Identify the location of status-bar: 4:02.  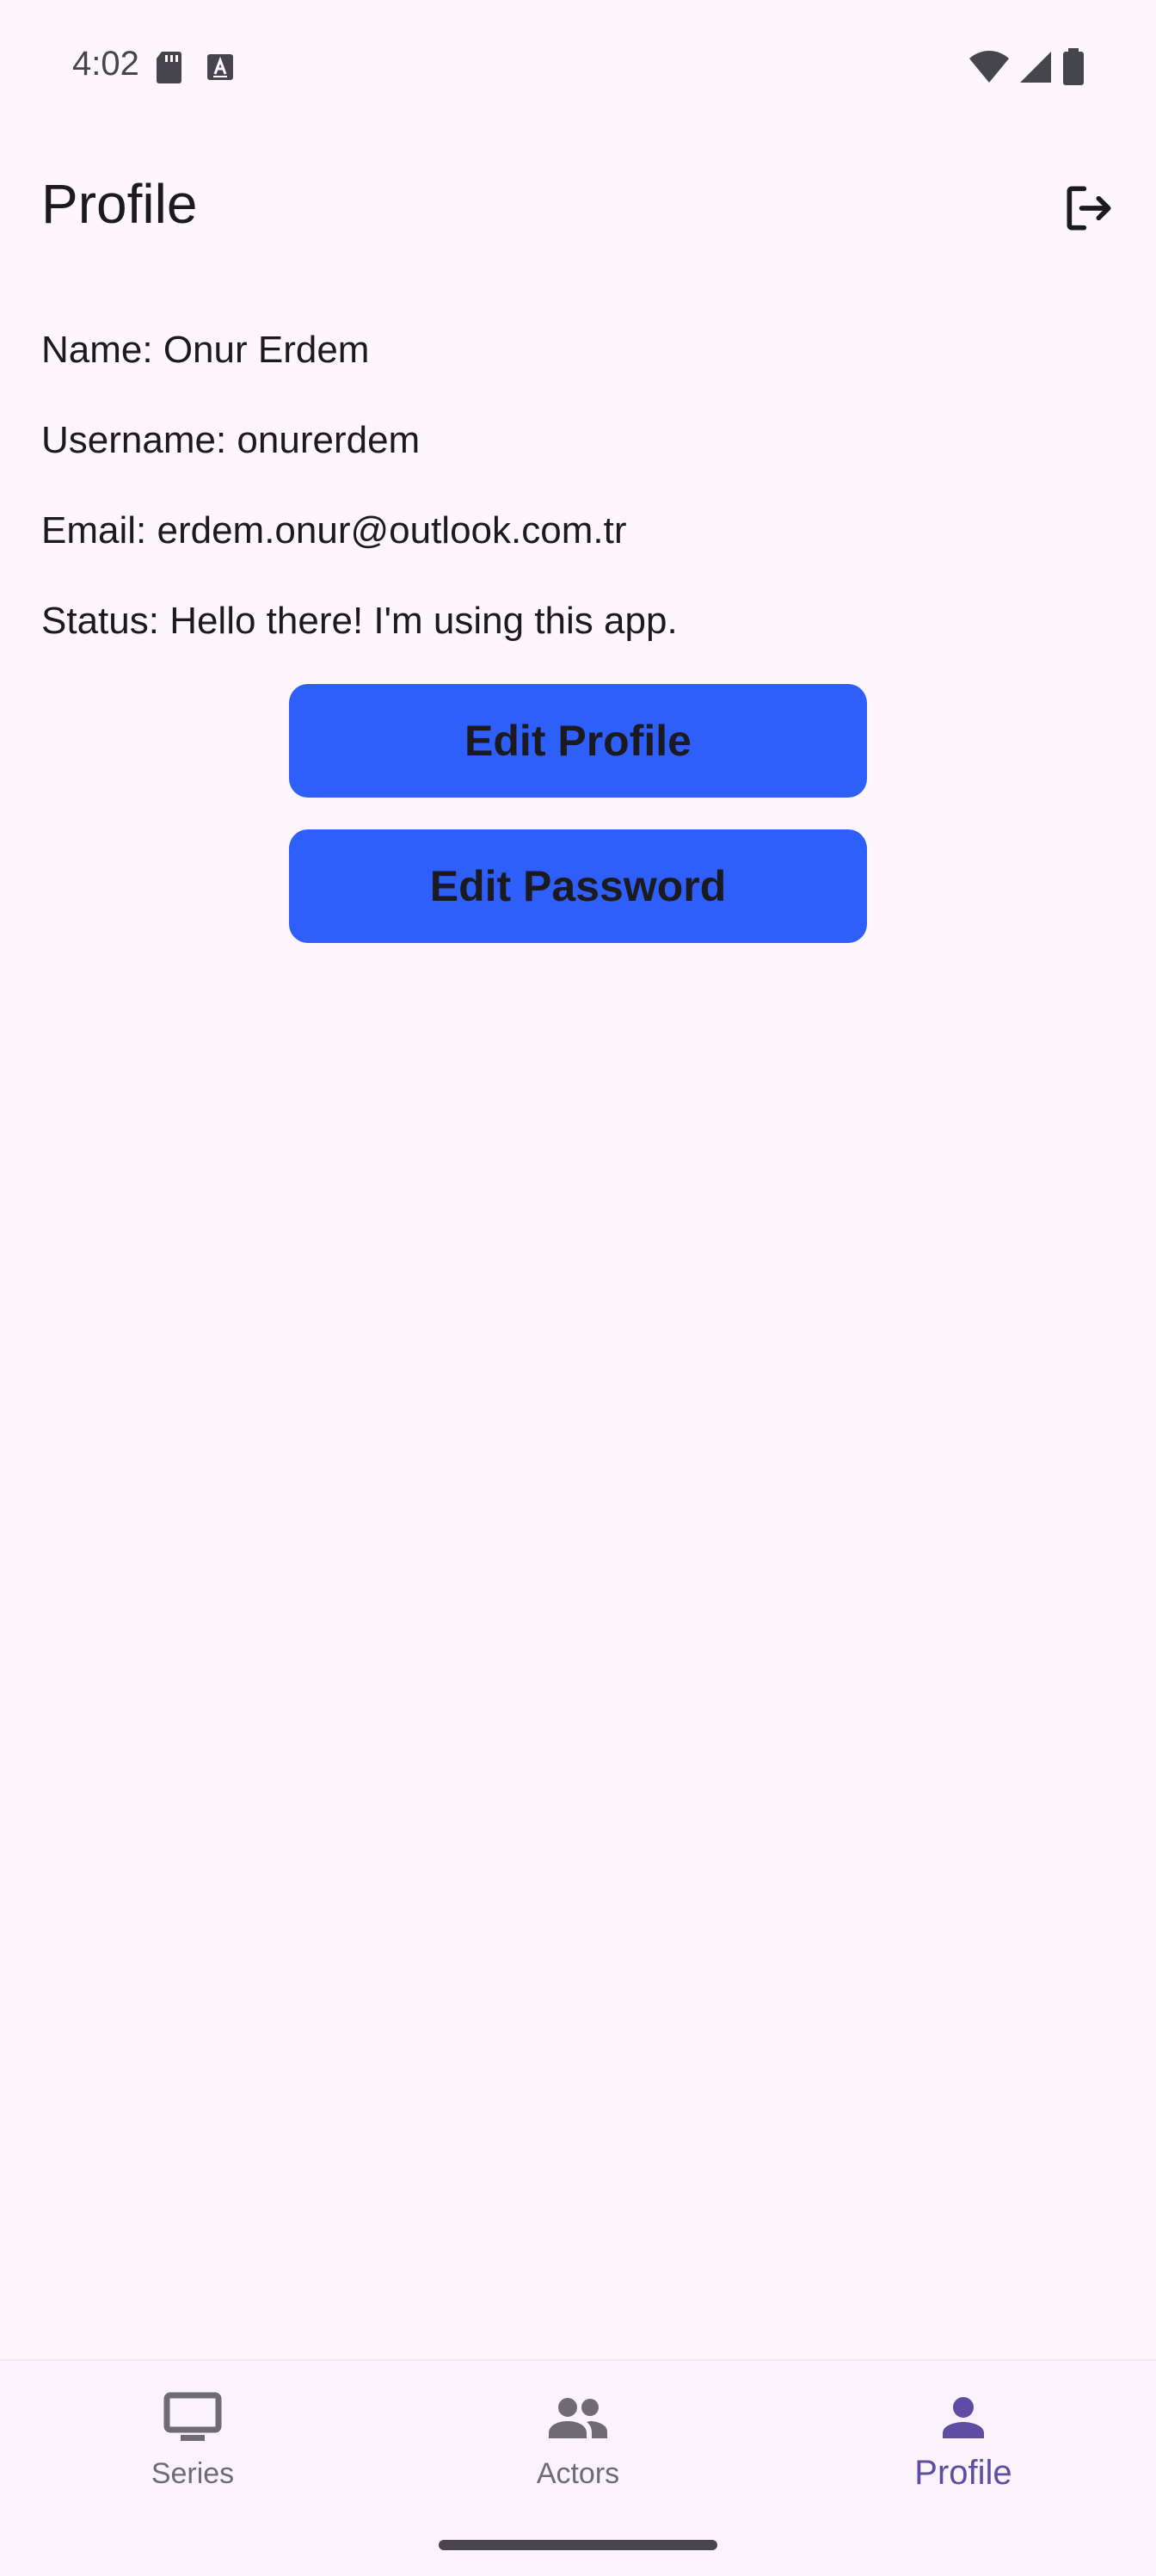
(578, 69).